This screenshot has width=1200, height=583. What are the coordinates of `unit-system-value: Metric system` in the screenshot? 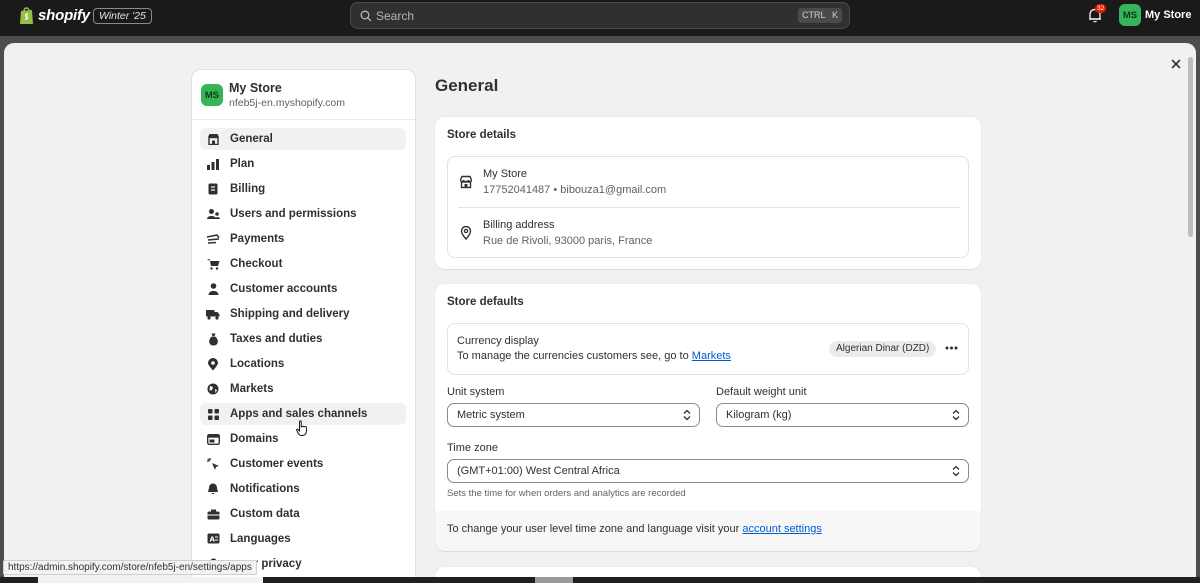 It's located at (491, 415).